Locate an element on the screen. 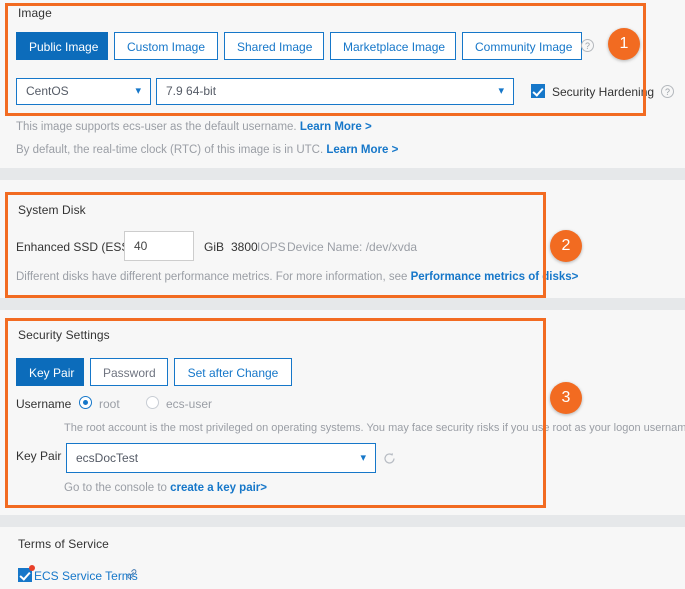  tab-set-after-change: Set after Change is located at coordinates (233, 372).